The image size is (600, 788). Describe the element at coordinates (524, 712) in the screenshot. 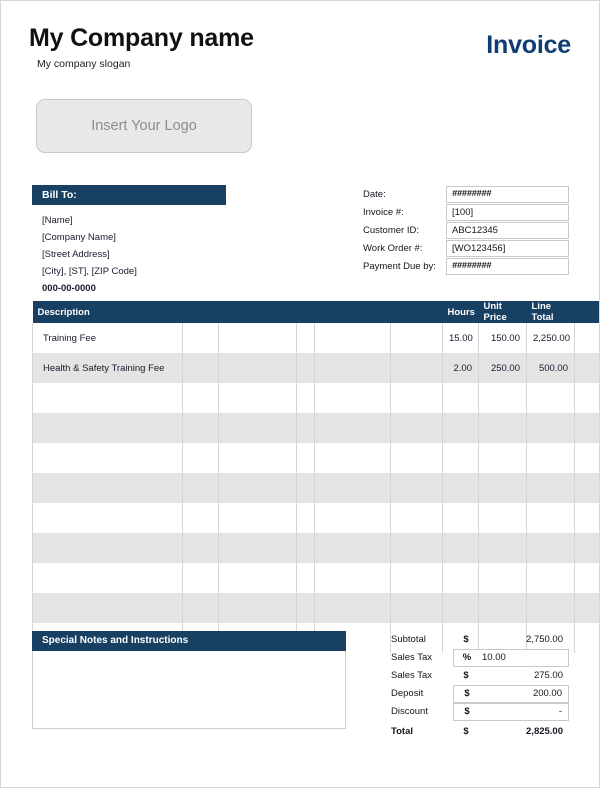

I see `totals-amount: -` at that location.